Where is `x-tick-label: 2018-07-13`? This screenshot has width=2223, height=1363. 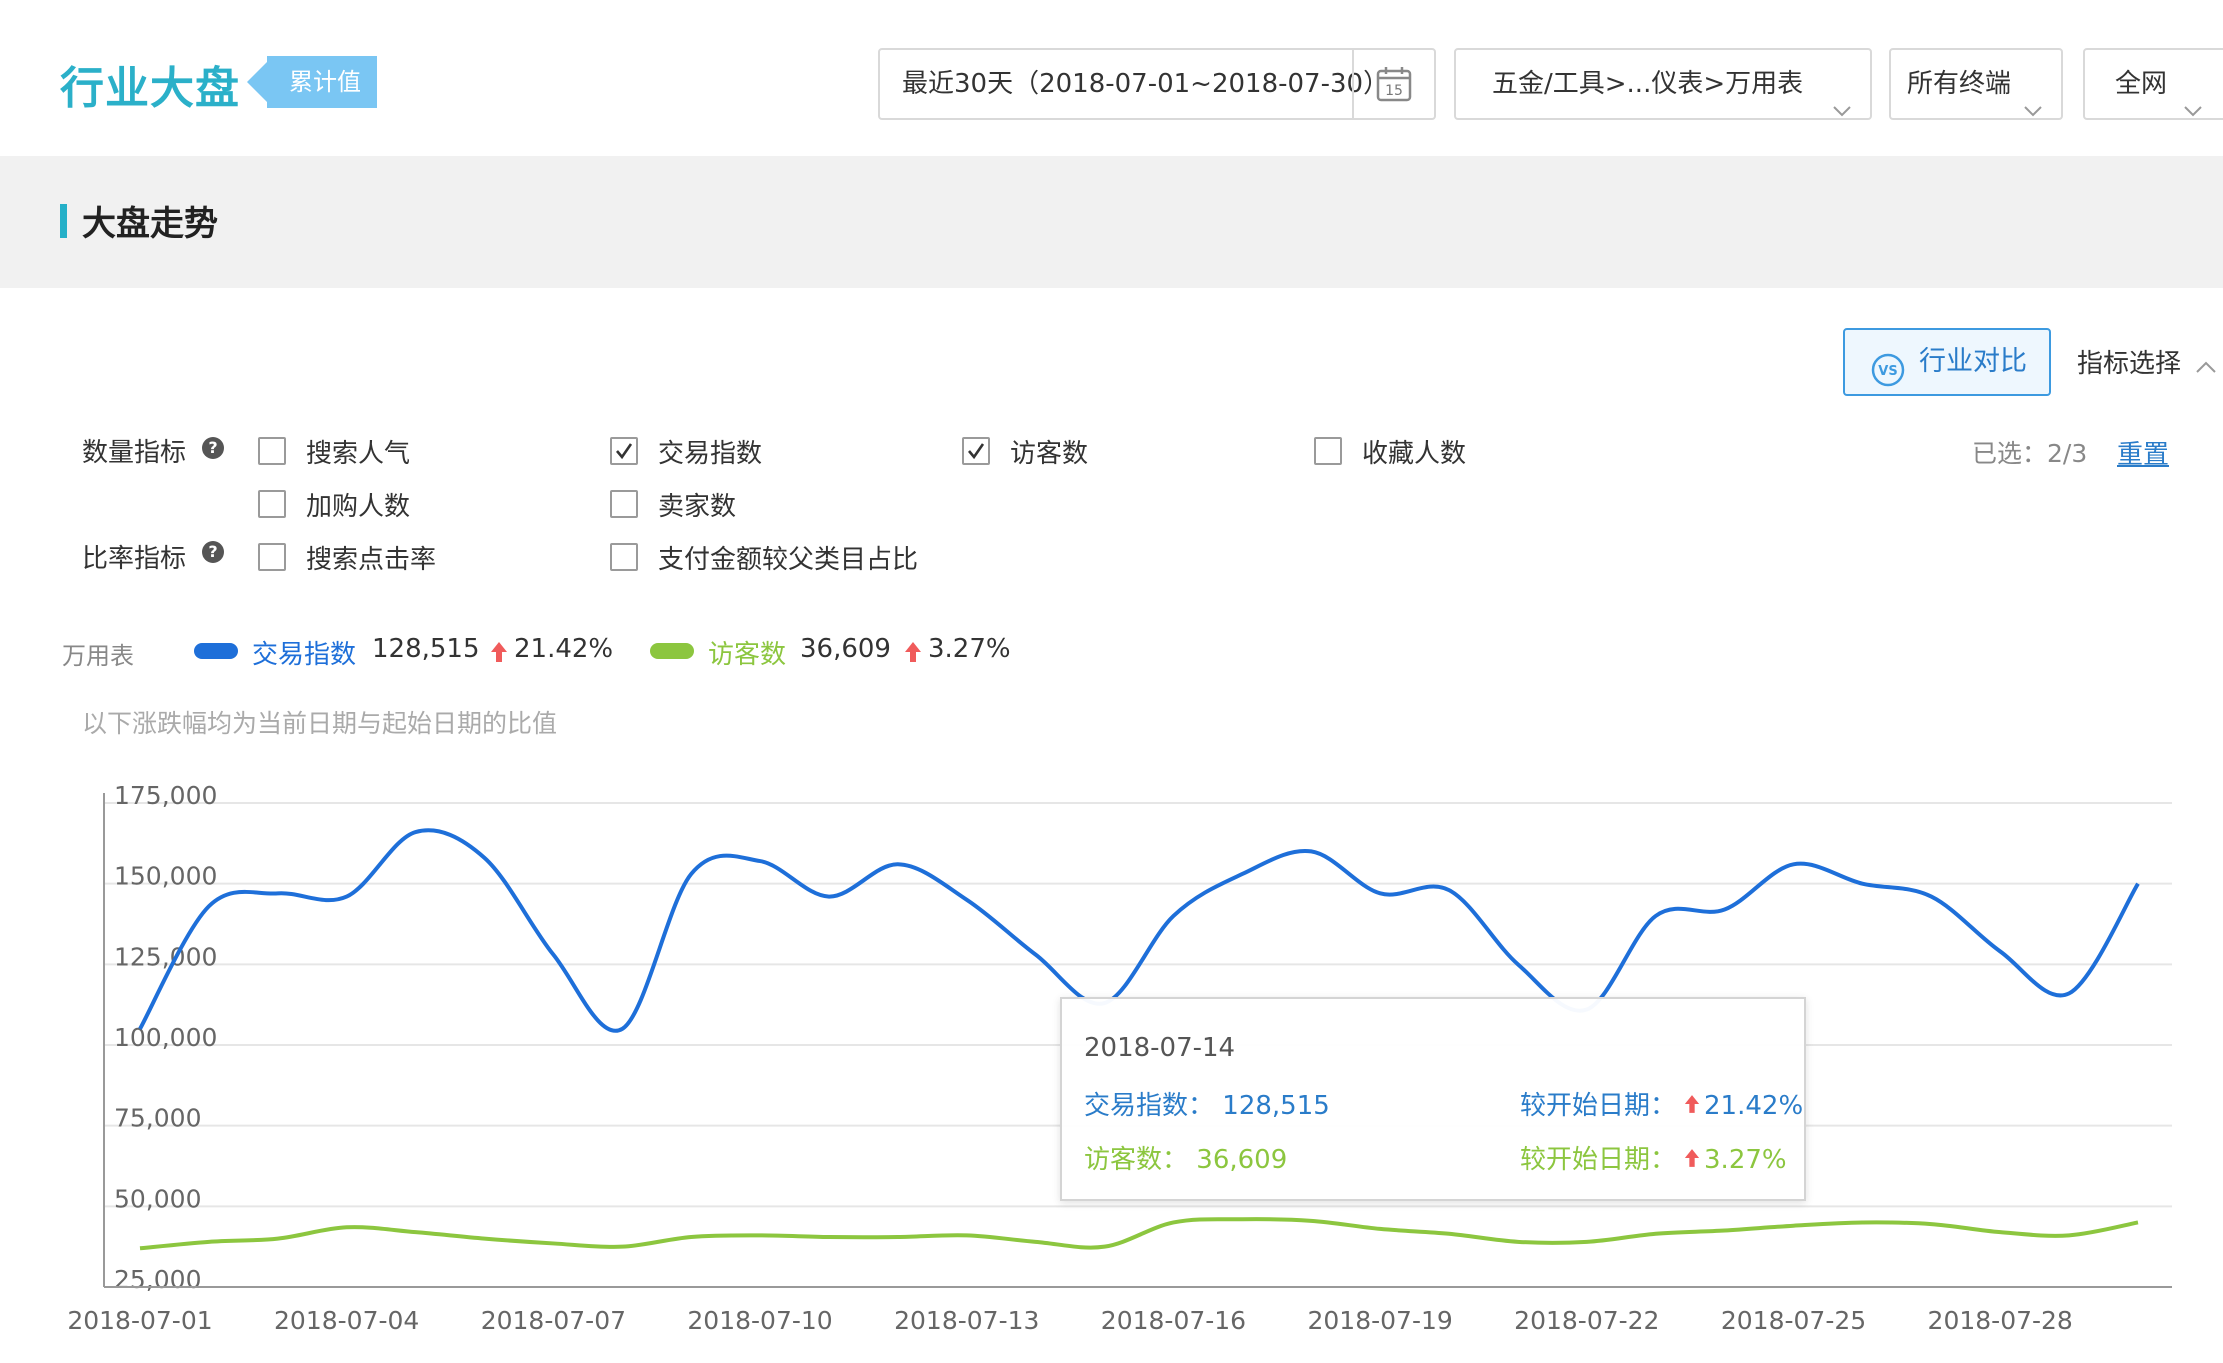
x-tick-label: 2018-07-13 is located at coordinates (966, 1320).